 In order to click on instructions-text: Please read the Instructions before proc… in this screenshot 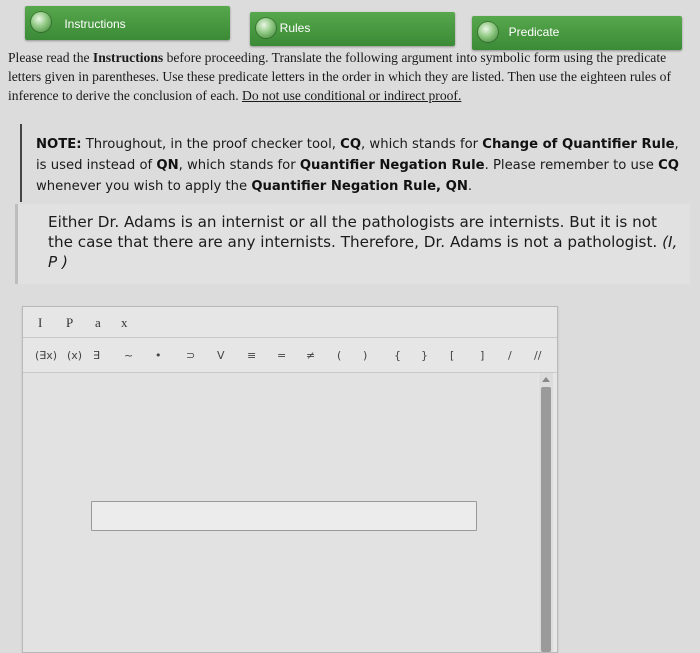, I will do `click(351, 76)`.